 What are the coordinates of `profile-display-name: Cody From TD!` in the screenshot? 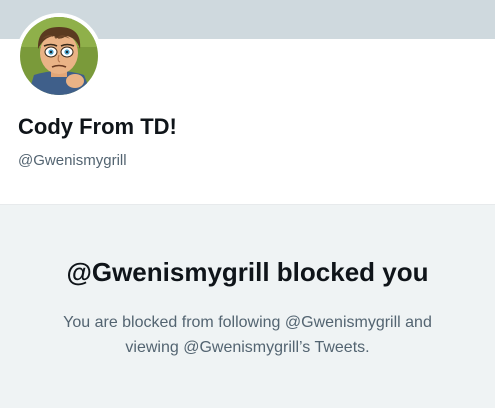 It's located at (97, 126).